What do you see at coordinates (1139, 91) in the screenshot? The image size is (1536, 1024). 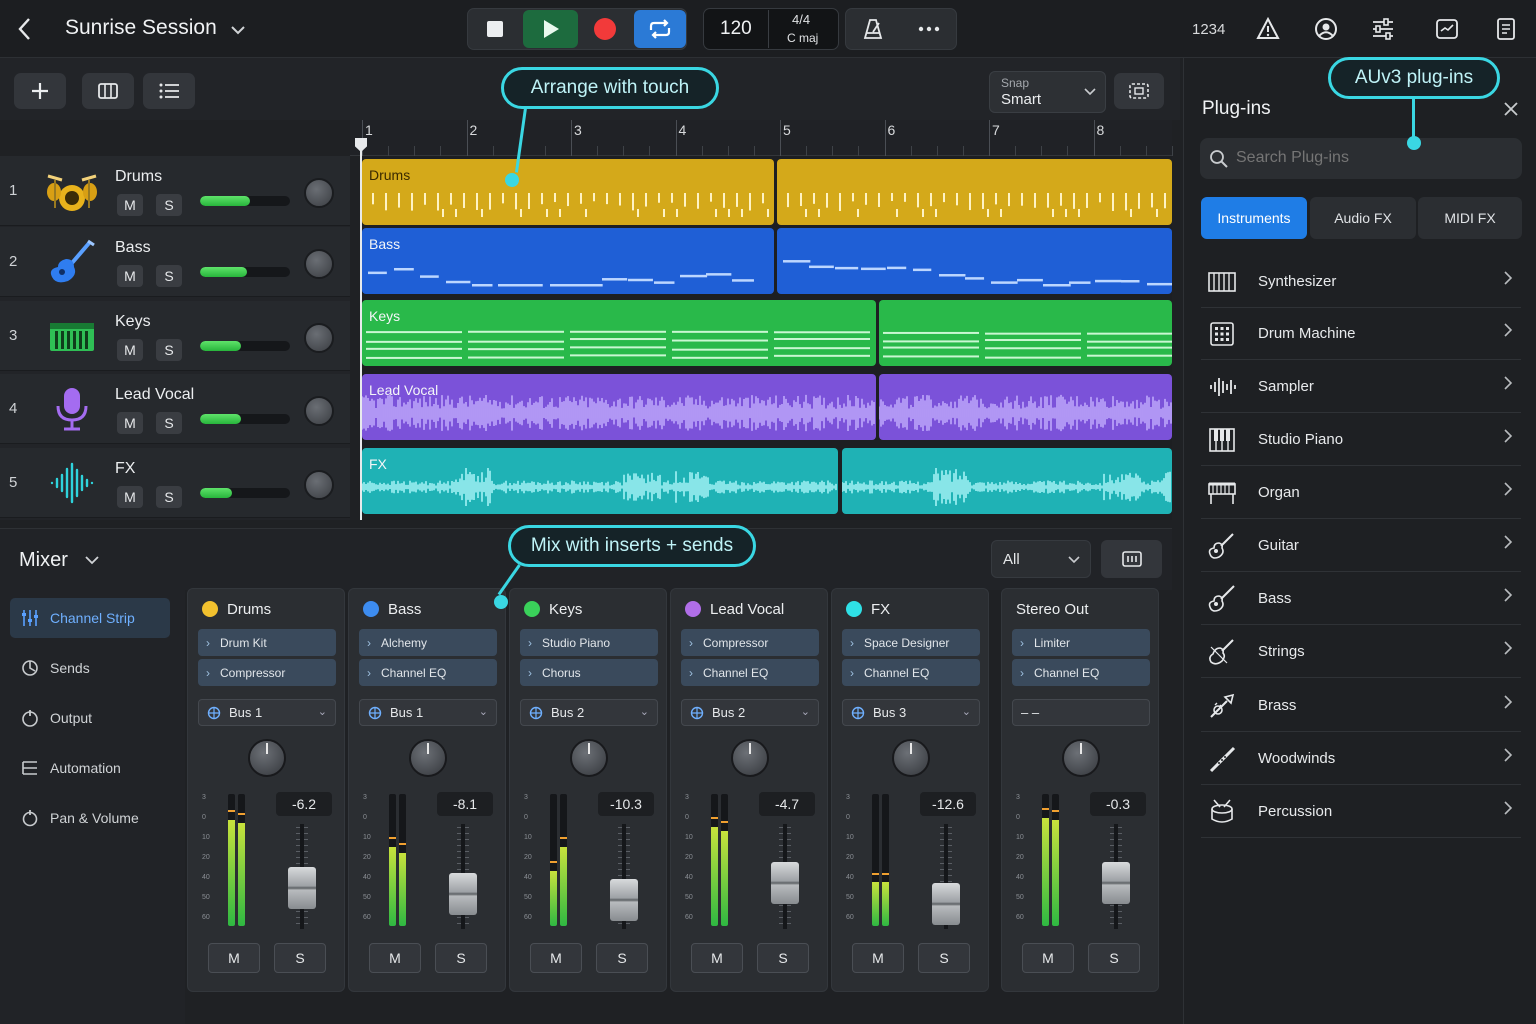 I see `fit-view-button` at bounding box center [1139, 91].